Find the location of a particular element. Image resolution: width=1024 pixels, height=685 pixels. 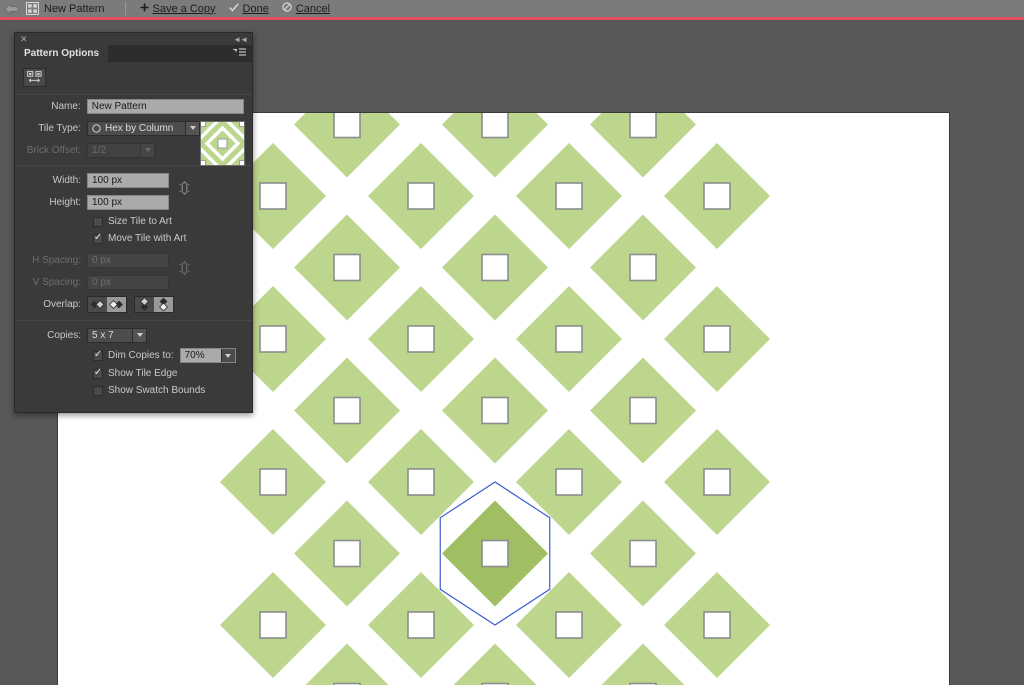

save-a-copy-label: Save a Copy is located at coordinates (184, 8).